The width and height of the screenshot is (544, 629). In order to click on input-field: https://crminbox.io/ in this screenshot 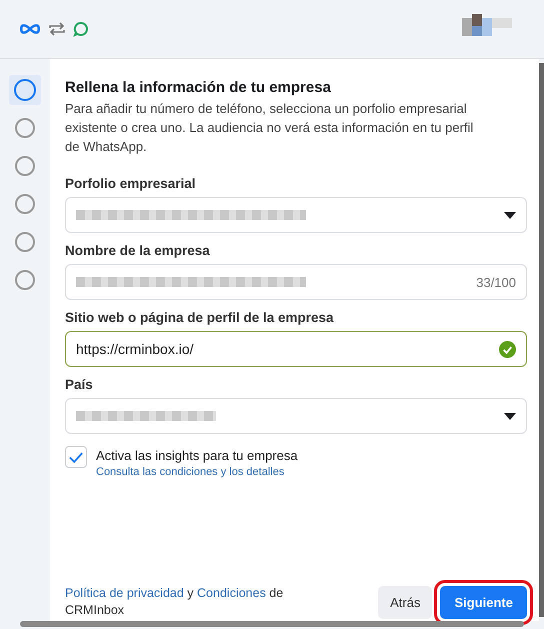, I will do `click(296, 349)`.